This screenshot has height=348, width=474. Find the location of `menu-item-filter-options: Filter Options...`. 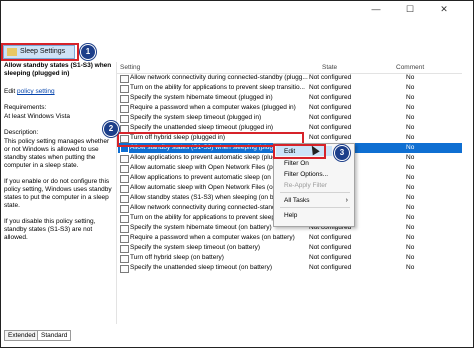

menu-item-filter-options: Filter Options... is located at coordinates (306, 174).